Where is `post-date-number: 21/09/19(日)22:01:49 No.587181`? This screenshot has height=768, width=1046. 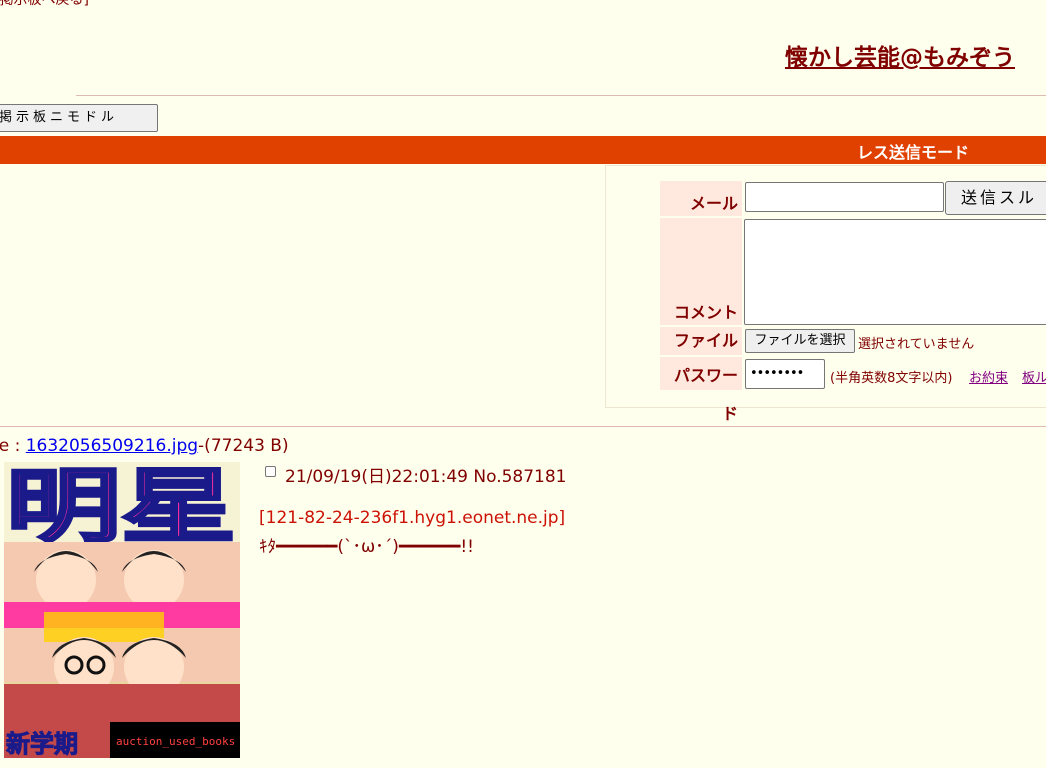 post-date-number: 21/09/19(日)22:01:49 No.587181 is located at coordinates (426, 477).